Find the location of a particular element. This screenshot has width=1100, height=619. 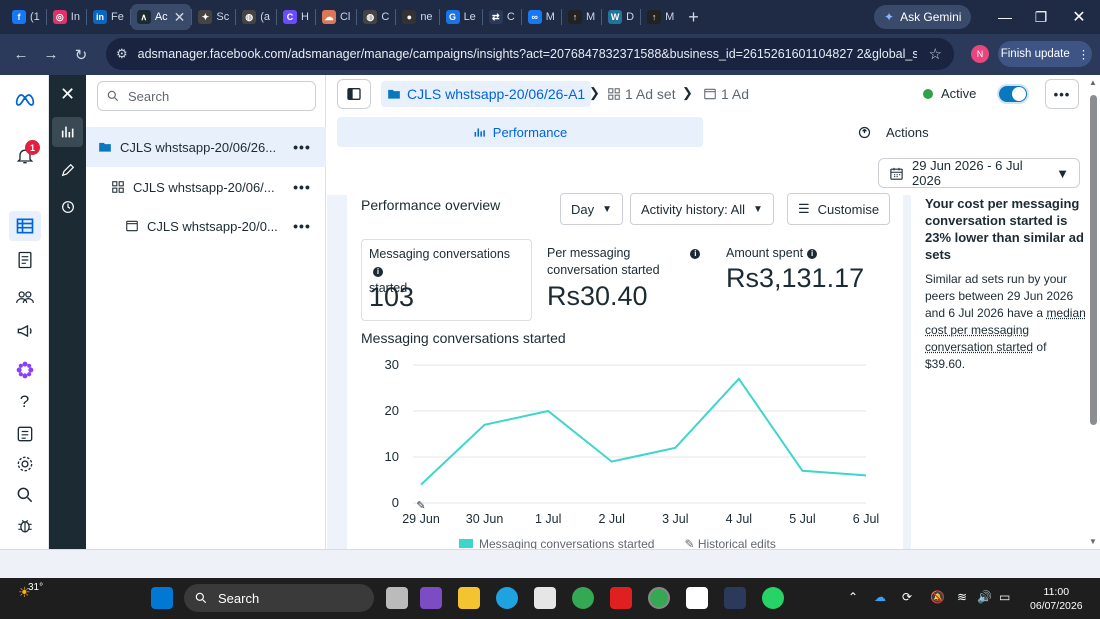

finish-update-button: Finish update ⋮ is located at coordinates (1045, 54).